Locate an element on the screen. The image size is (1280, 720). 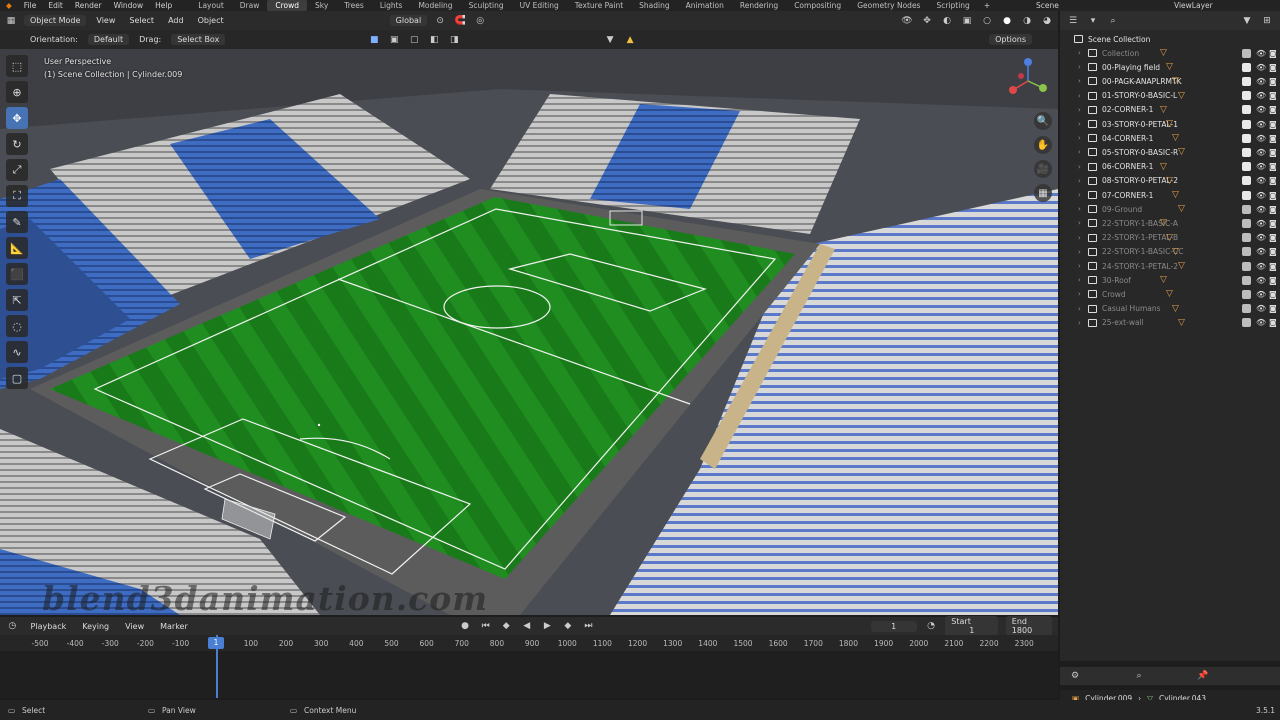
outliner-item: › 09-Ground ▽ 👁 ◙ is located at coordinates (1170, 209).